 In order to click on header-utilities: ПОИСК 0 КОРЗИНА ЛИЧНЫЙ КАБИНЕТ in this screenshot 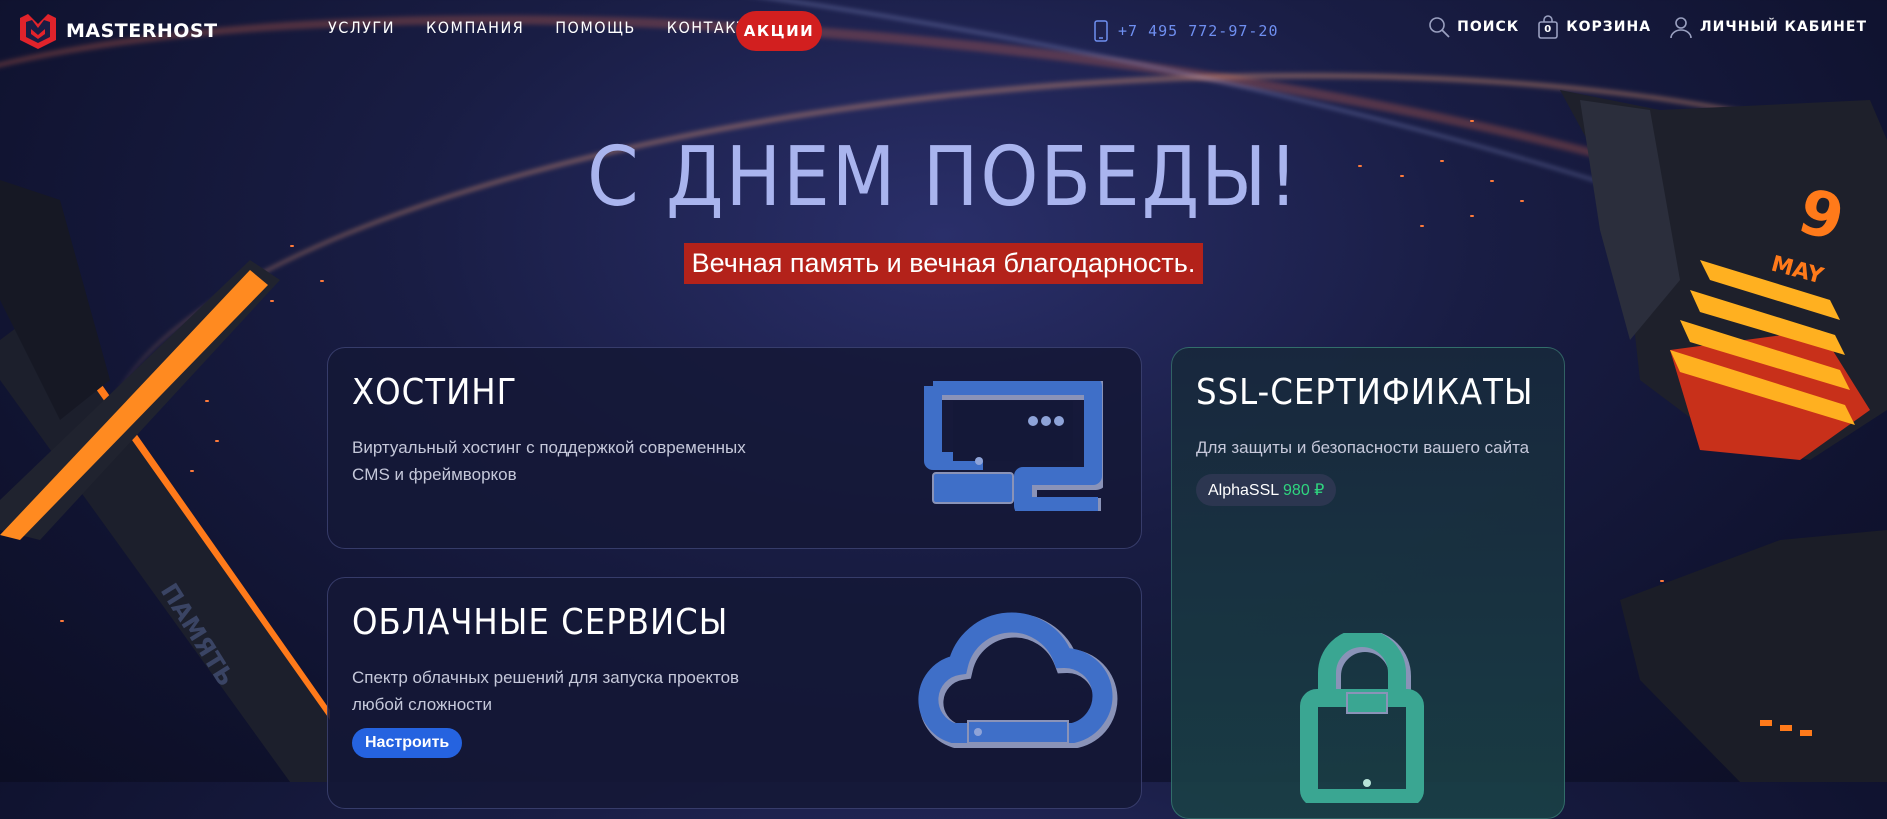, I will do `click(1647, 27)`.